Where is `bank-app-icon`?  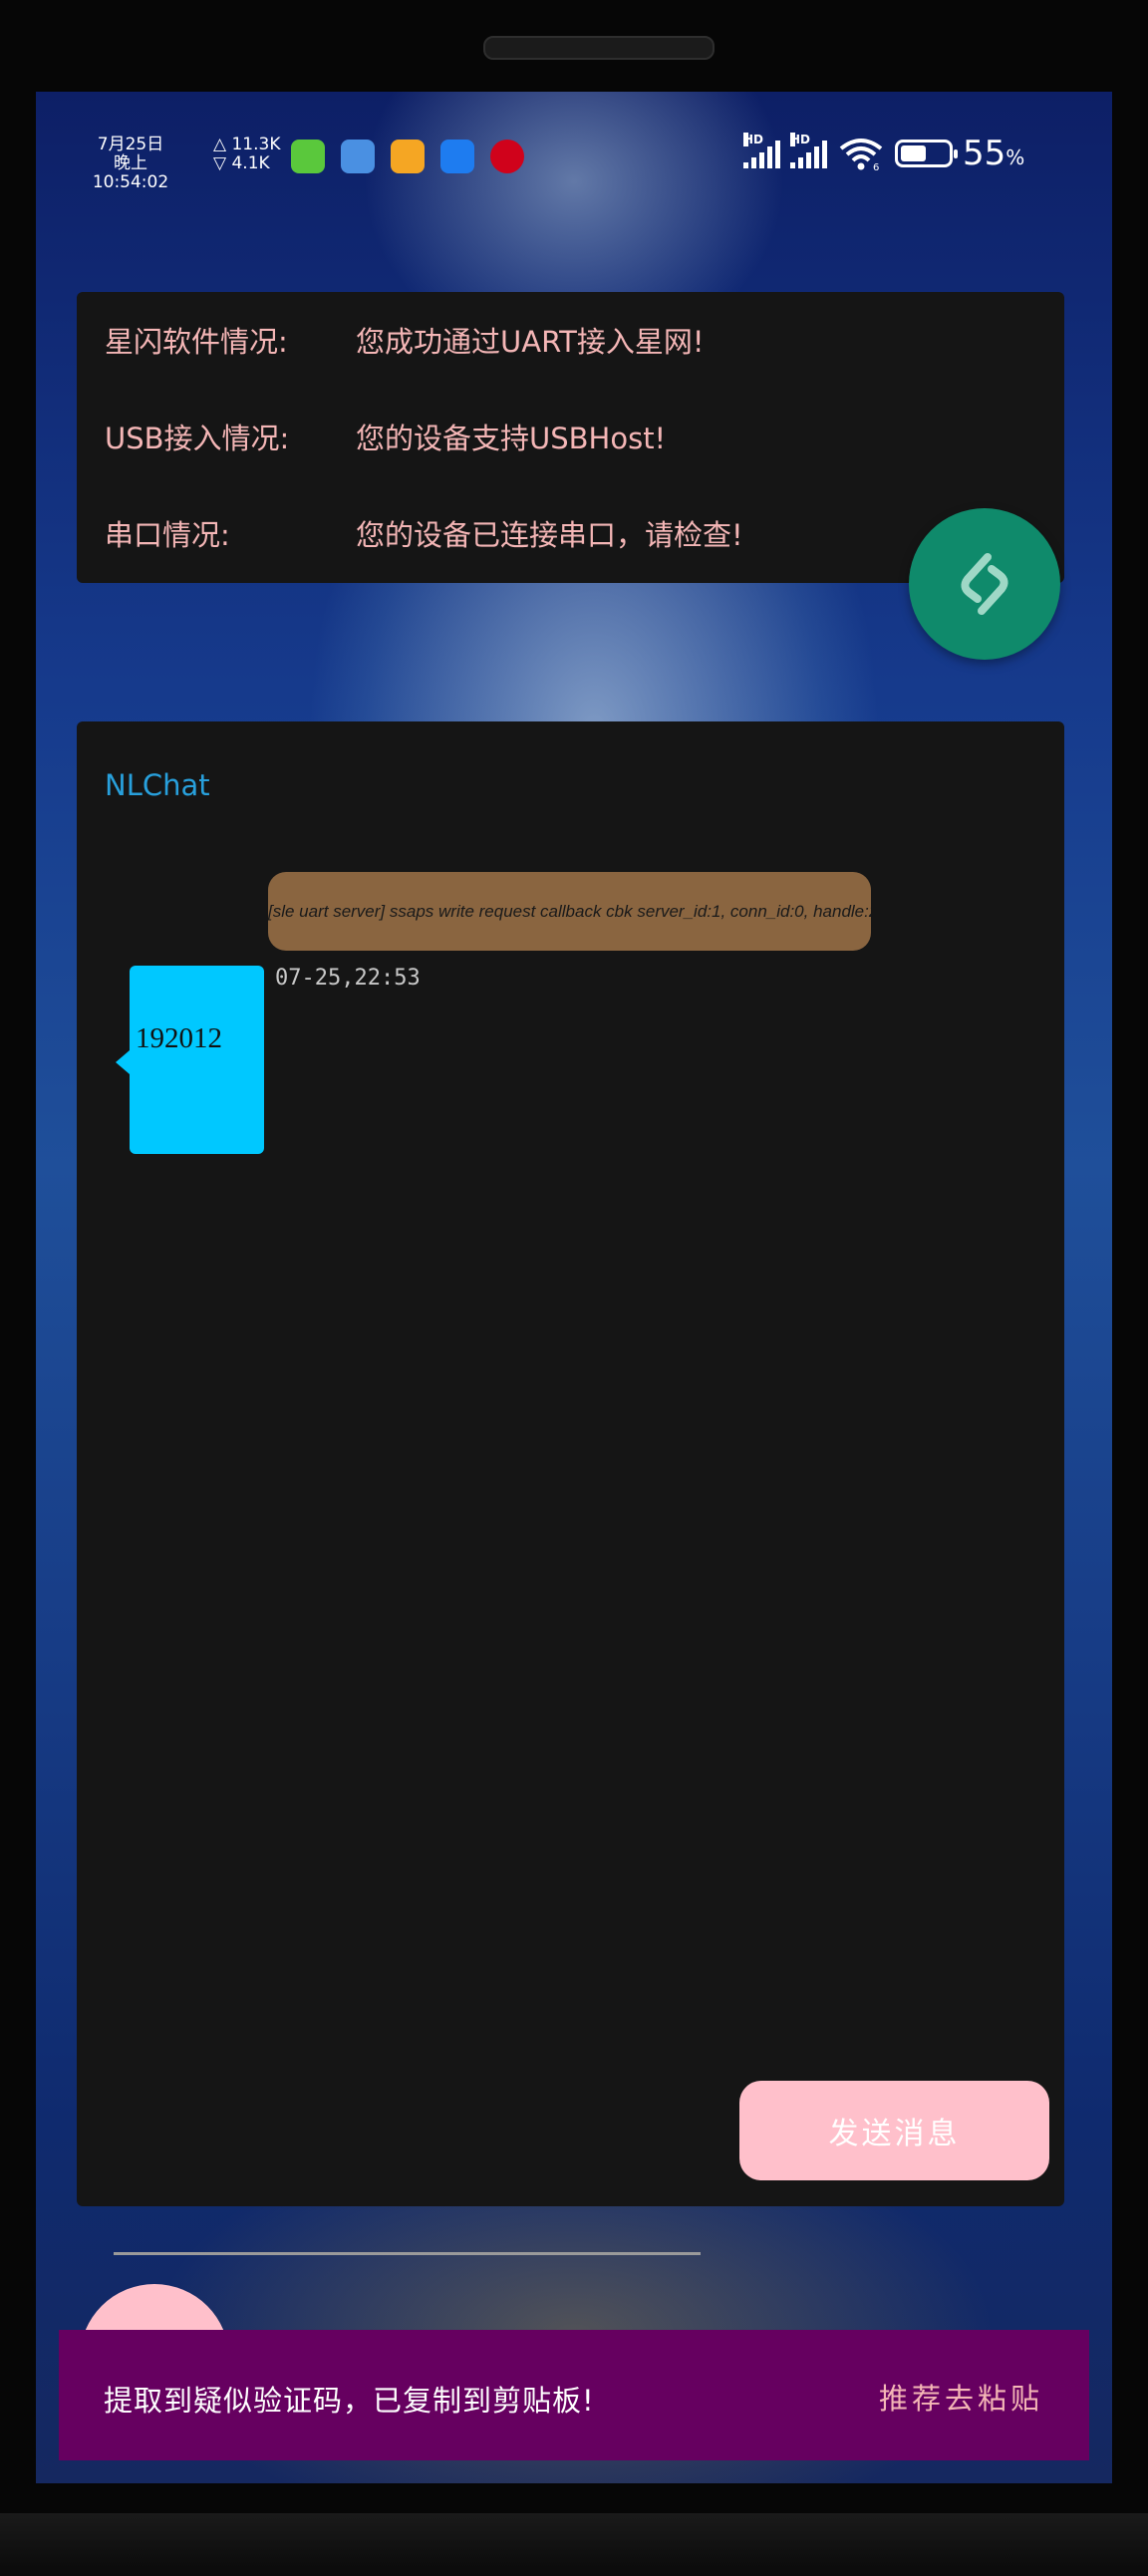 bank-app-icon is located at coordinates (507, 156).